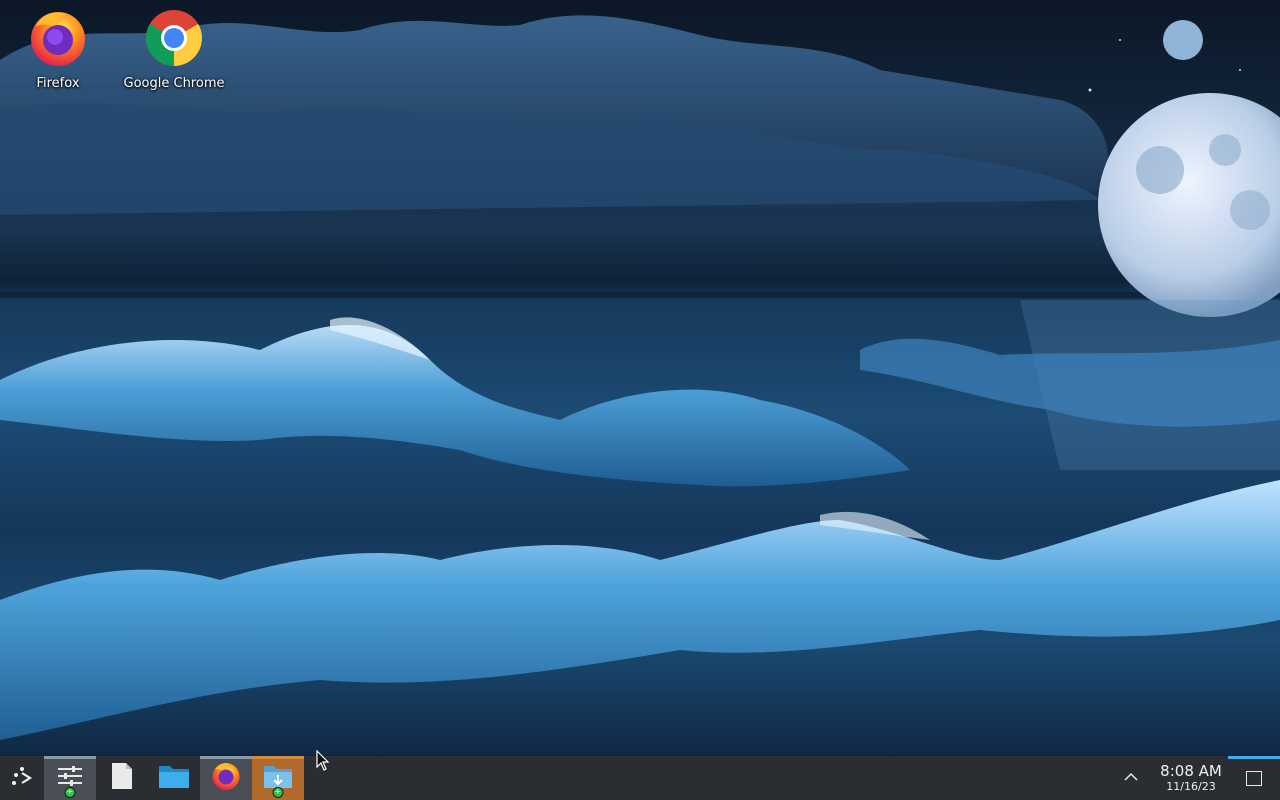 This screenshot has width=1280, height=800. I want to click on mouse-pointer-icon, so click(323, 762).